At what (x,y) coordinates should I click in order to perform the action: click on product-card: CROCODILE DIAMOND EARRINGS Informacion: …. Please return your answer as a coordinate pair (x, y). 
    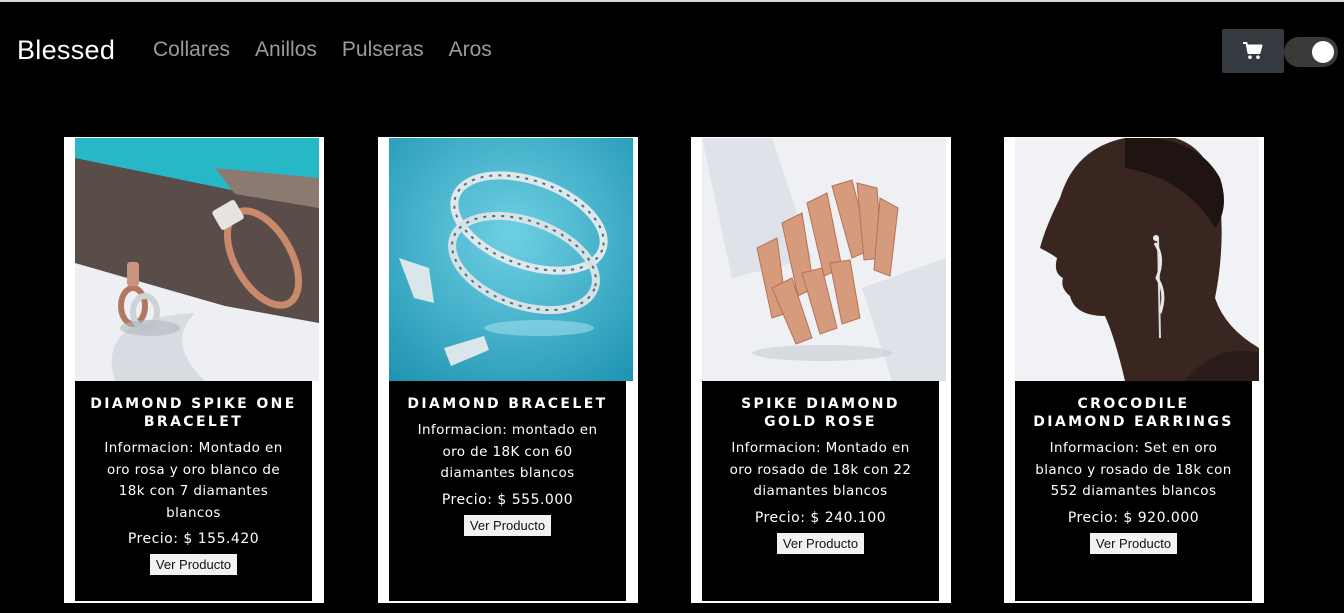
    Looking at the image, I should click on (1134, 370).